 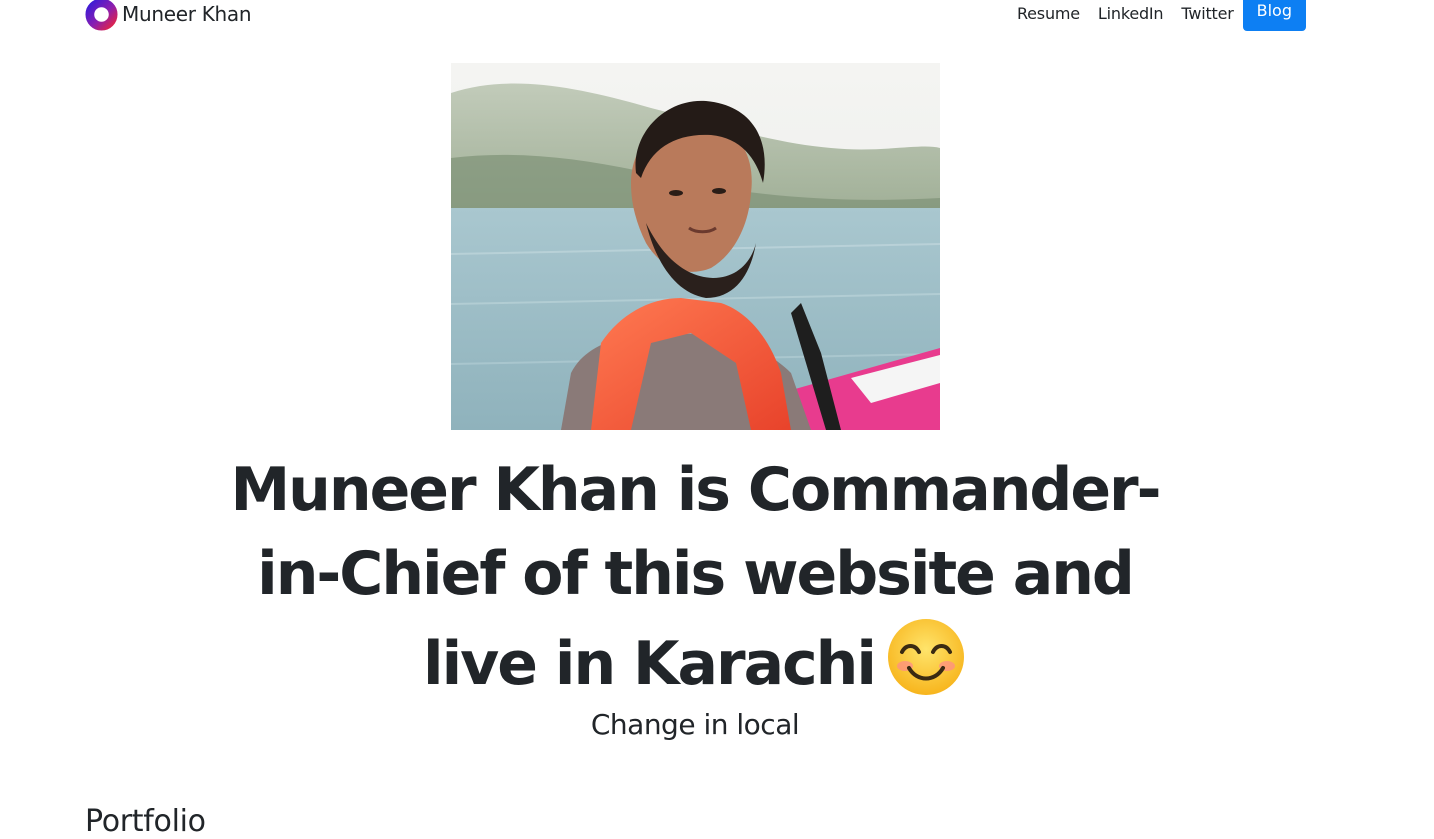 What do you see at coordinates (925, 657) in the screenshot?
I see `smiling-face-emoji-icon` at bounding box center [925, 657].